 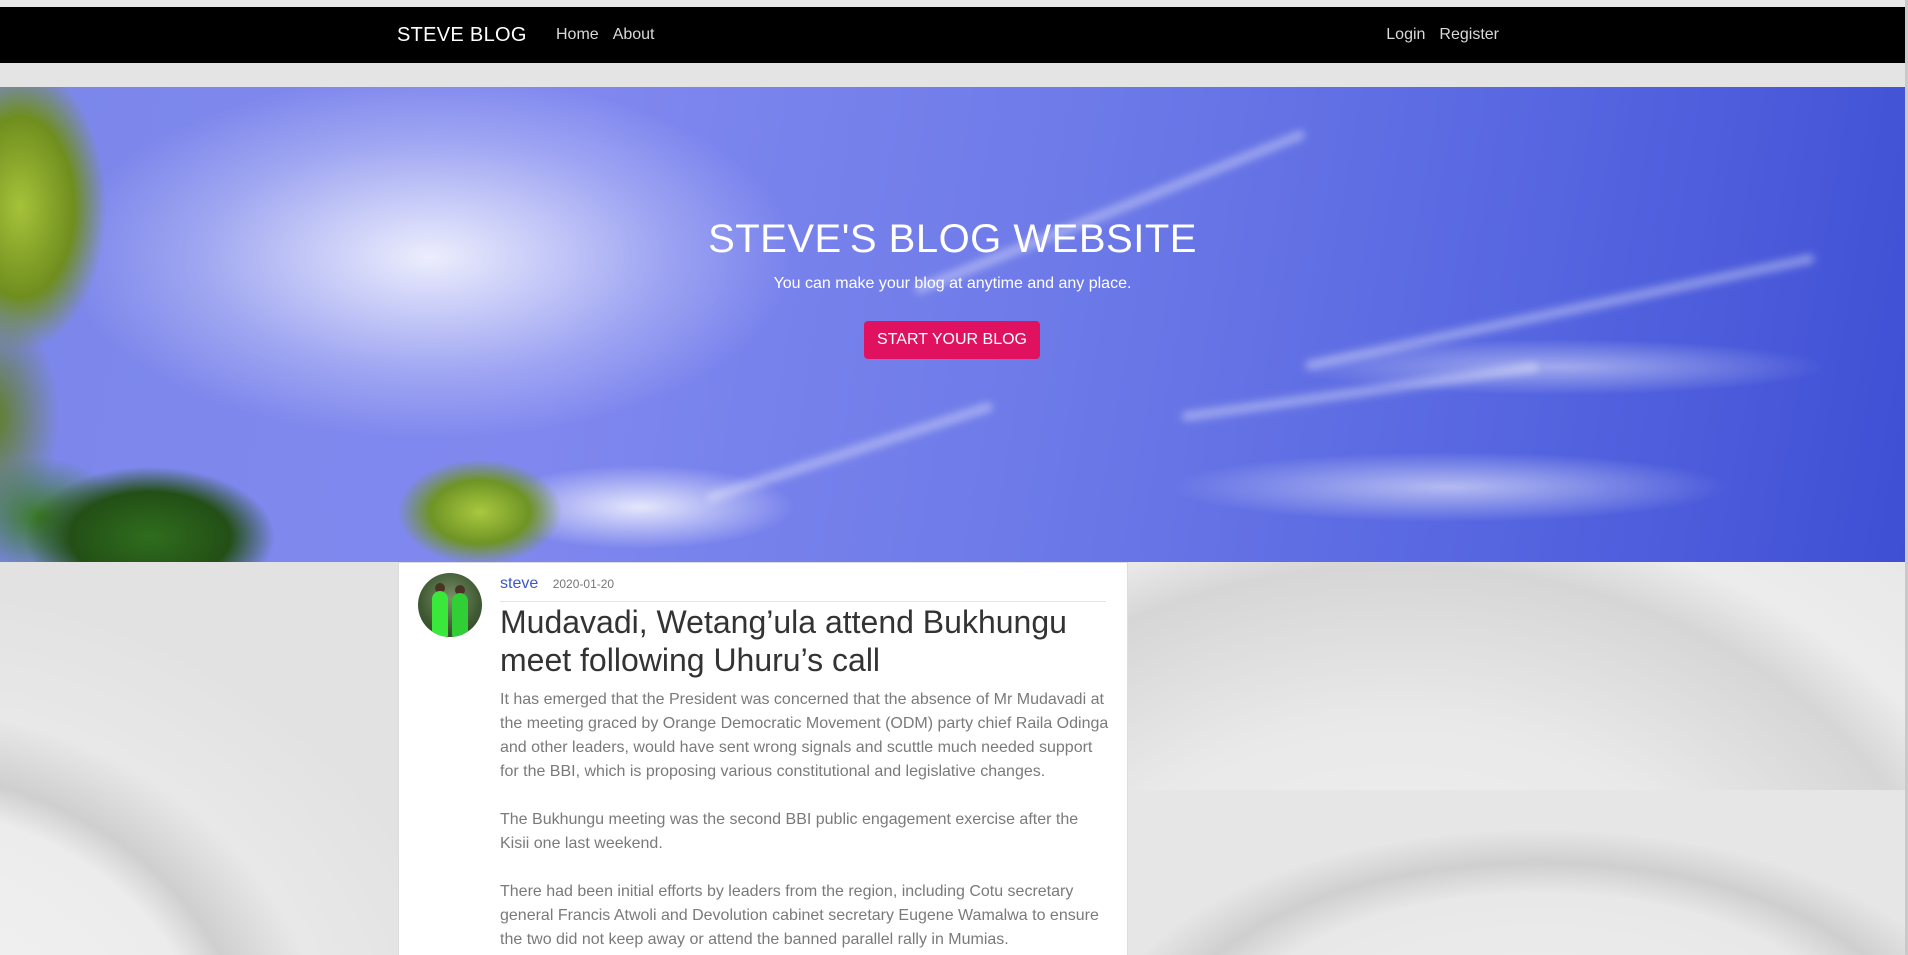 What do you see at coordinates (462, 35) in the screenshot?
I see `brand-link: STEVE BLOG` at bounding box center [462, 35].